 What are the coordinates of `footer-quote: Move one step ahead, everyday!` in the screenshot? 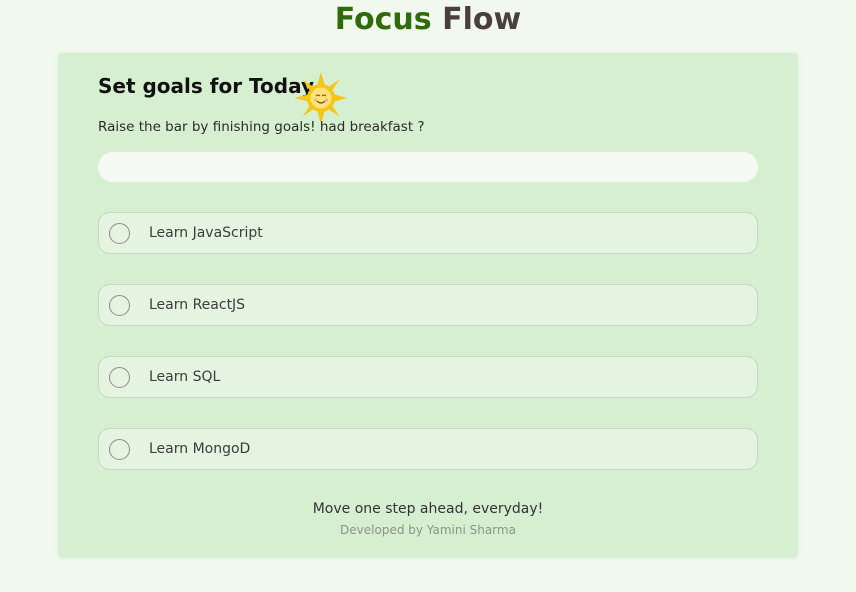 It's located at (428, 509).